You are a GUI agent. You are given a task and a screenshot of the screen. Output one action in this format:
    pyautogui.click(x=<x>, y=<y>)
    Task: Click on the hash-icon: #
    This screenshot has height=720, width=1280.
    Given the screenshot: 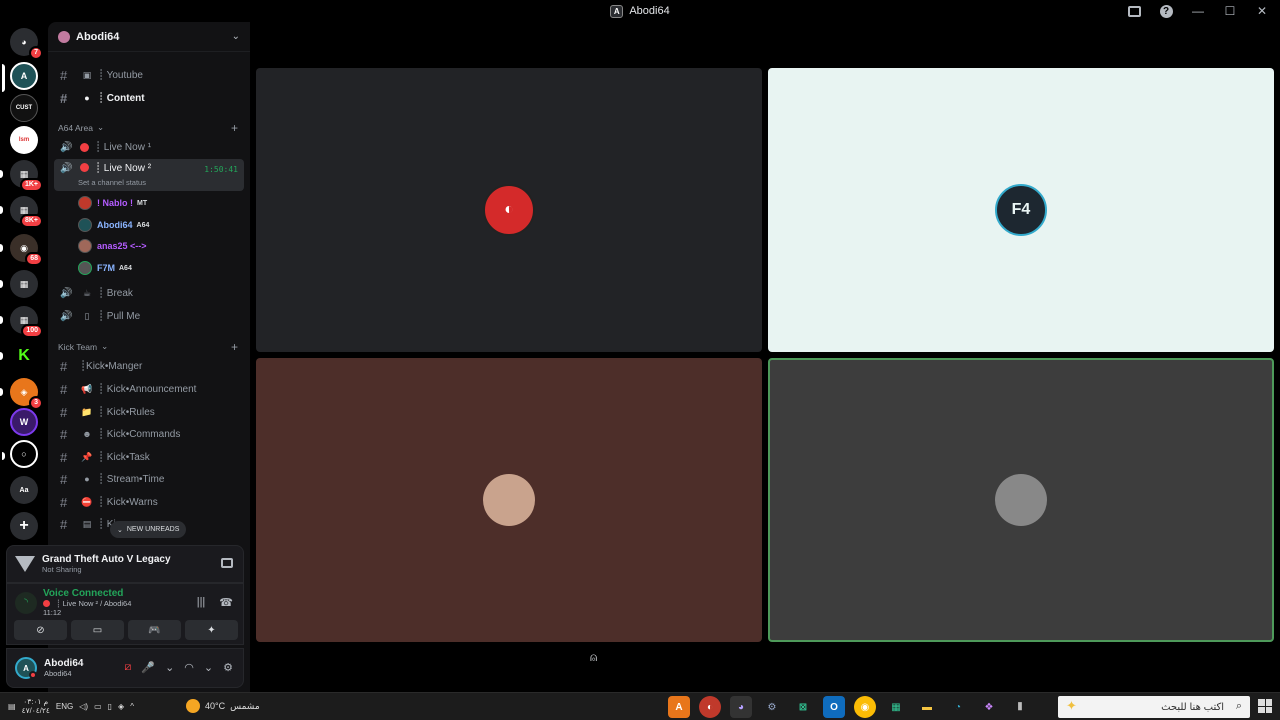 What is the action you would take?
    pyautogui.click(x=64, y=479)
    